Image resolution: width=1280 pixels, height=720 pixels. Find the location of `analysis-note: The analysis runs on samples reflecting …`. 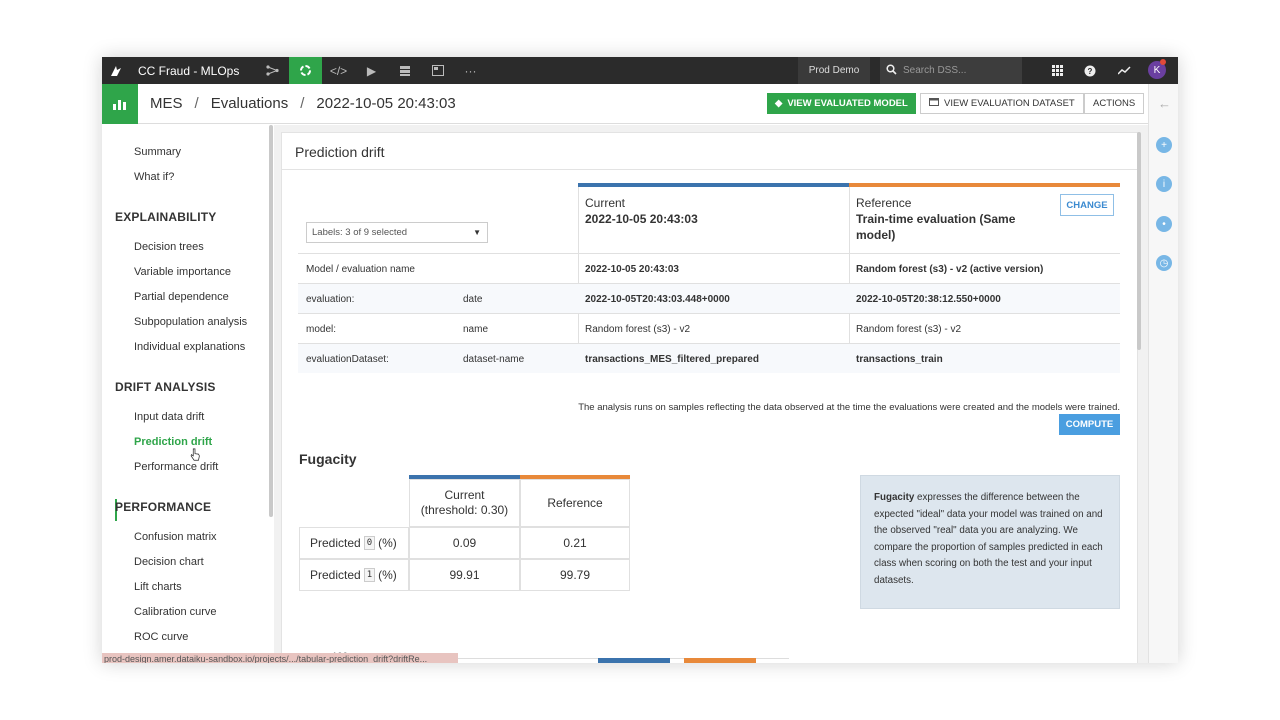

analysis-note: The analysis runs on samples reflecting … is located at coordinates (849, 407).